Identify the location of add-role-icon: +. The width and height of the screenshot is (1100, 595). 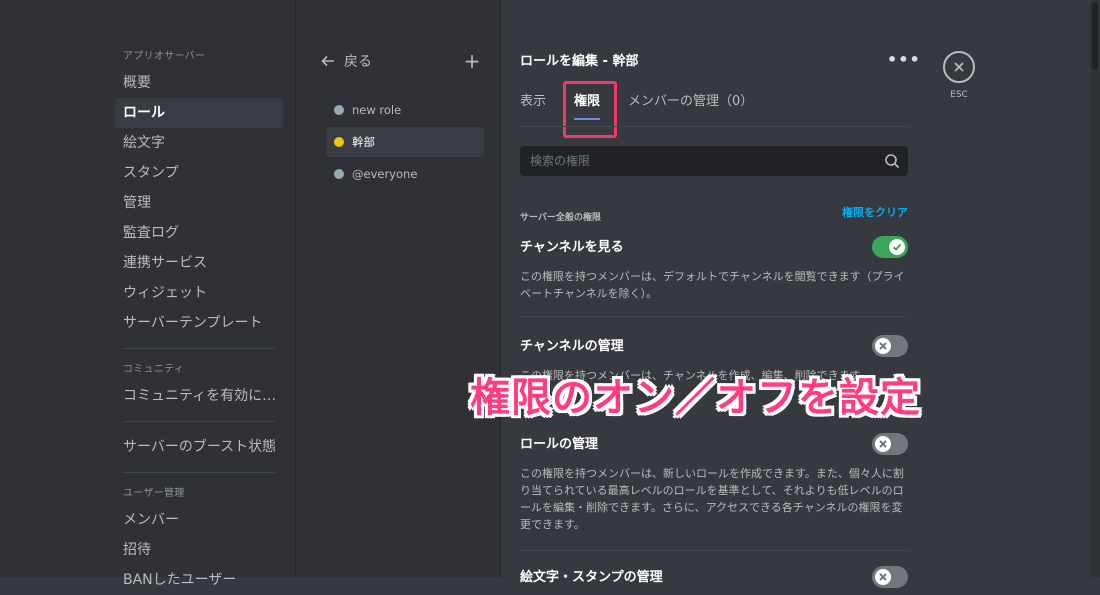
(472, 61).